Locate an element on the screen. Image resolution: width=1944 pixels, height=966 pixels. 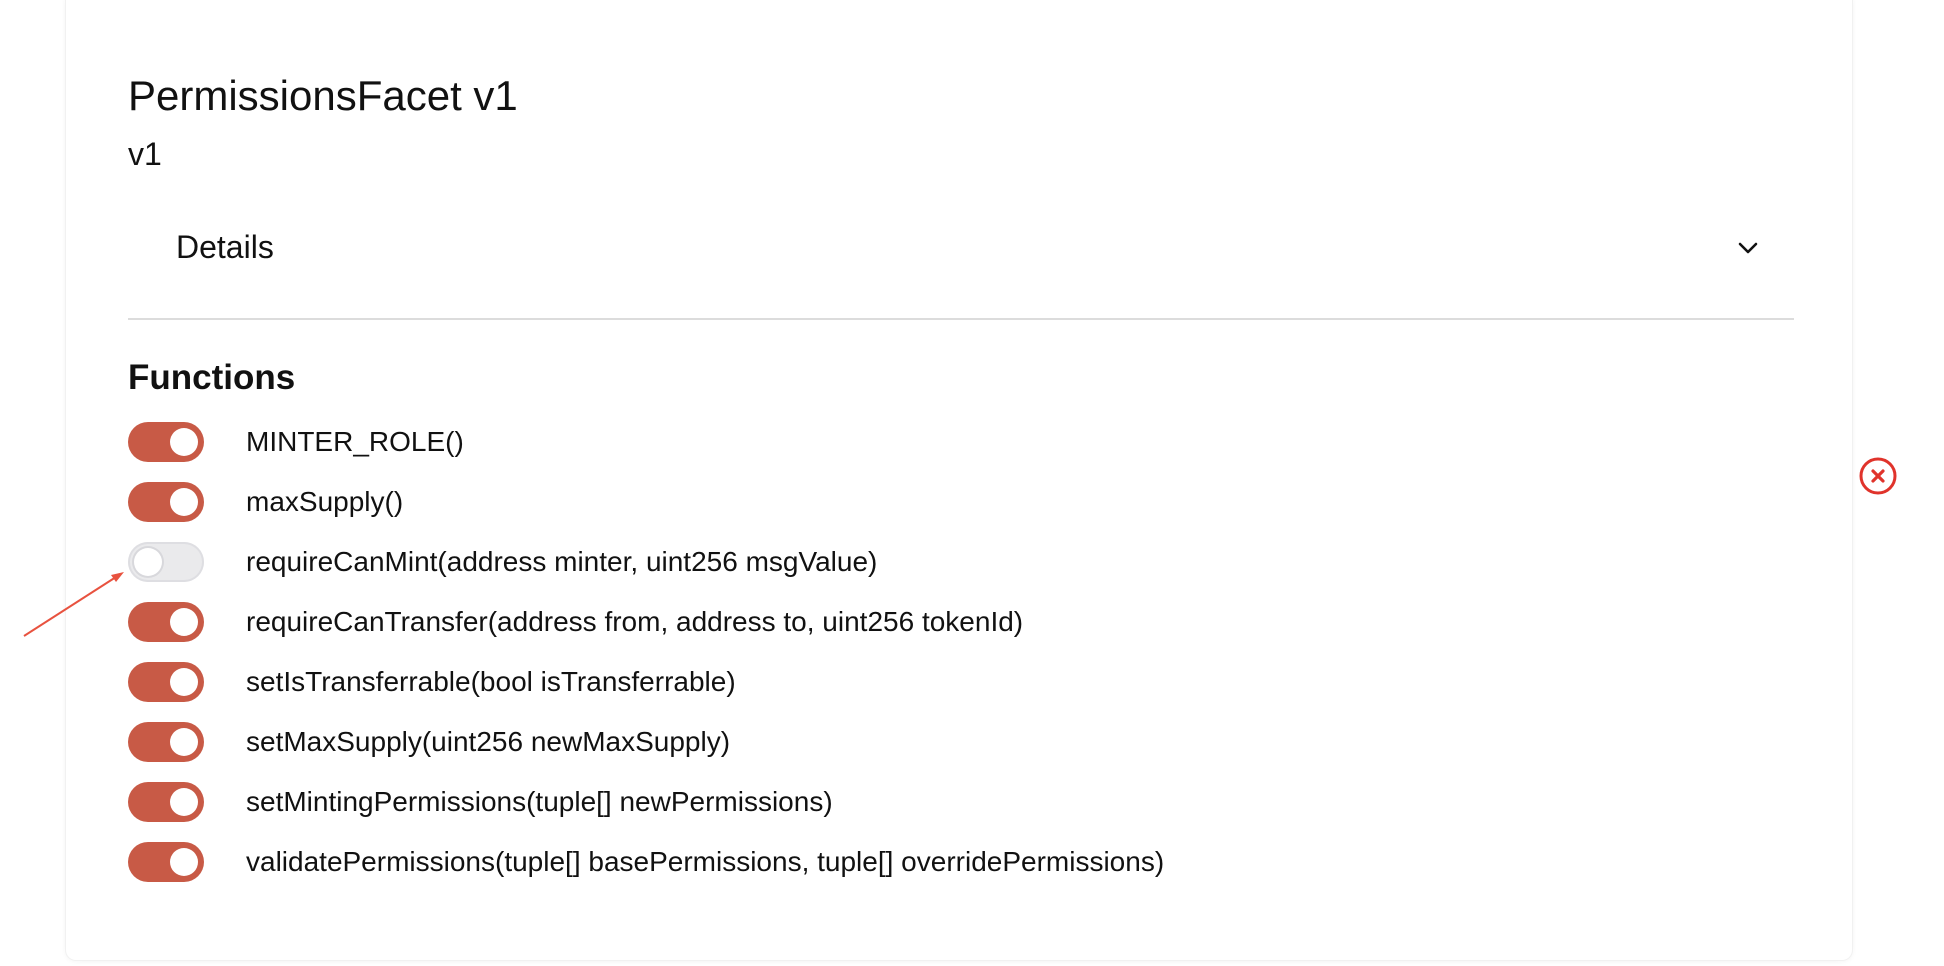
page-title: PermissionsFacet v1 is located at coordinates (323, 95).